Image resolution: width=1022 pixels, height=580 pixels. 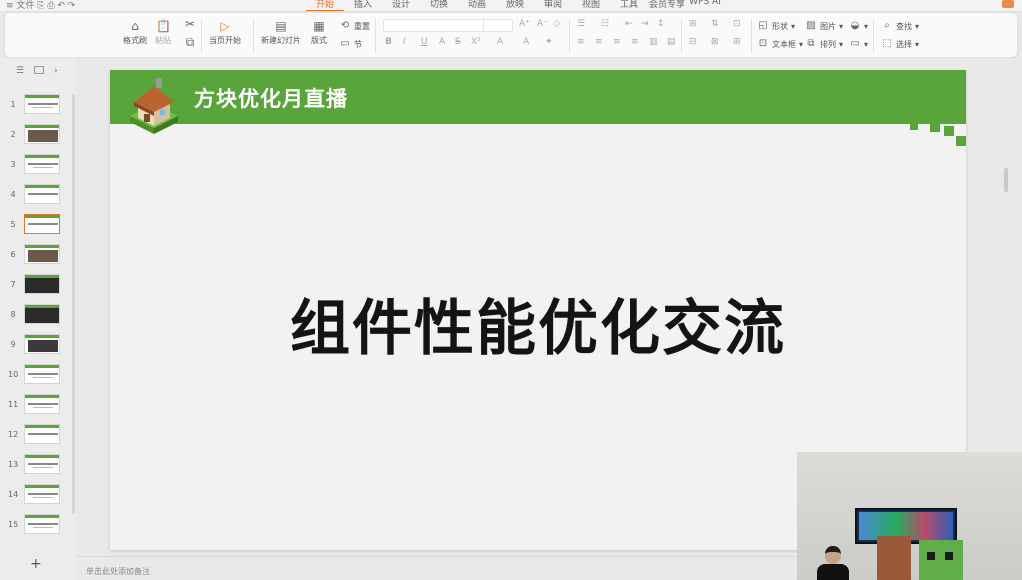 What do you see at coordinates (581, 42) in the screenshot?
I see `align-left-icon: ≡` at bounding box center [581, 42].